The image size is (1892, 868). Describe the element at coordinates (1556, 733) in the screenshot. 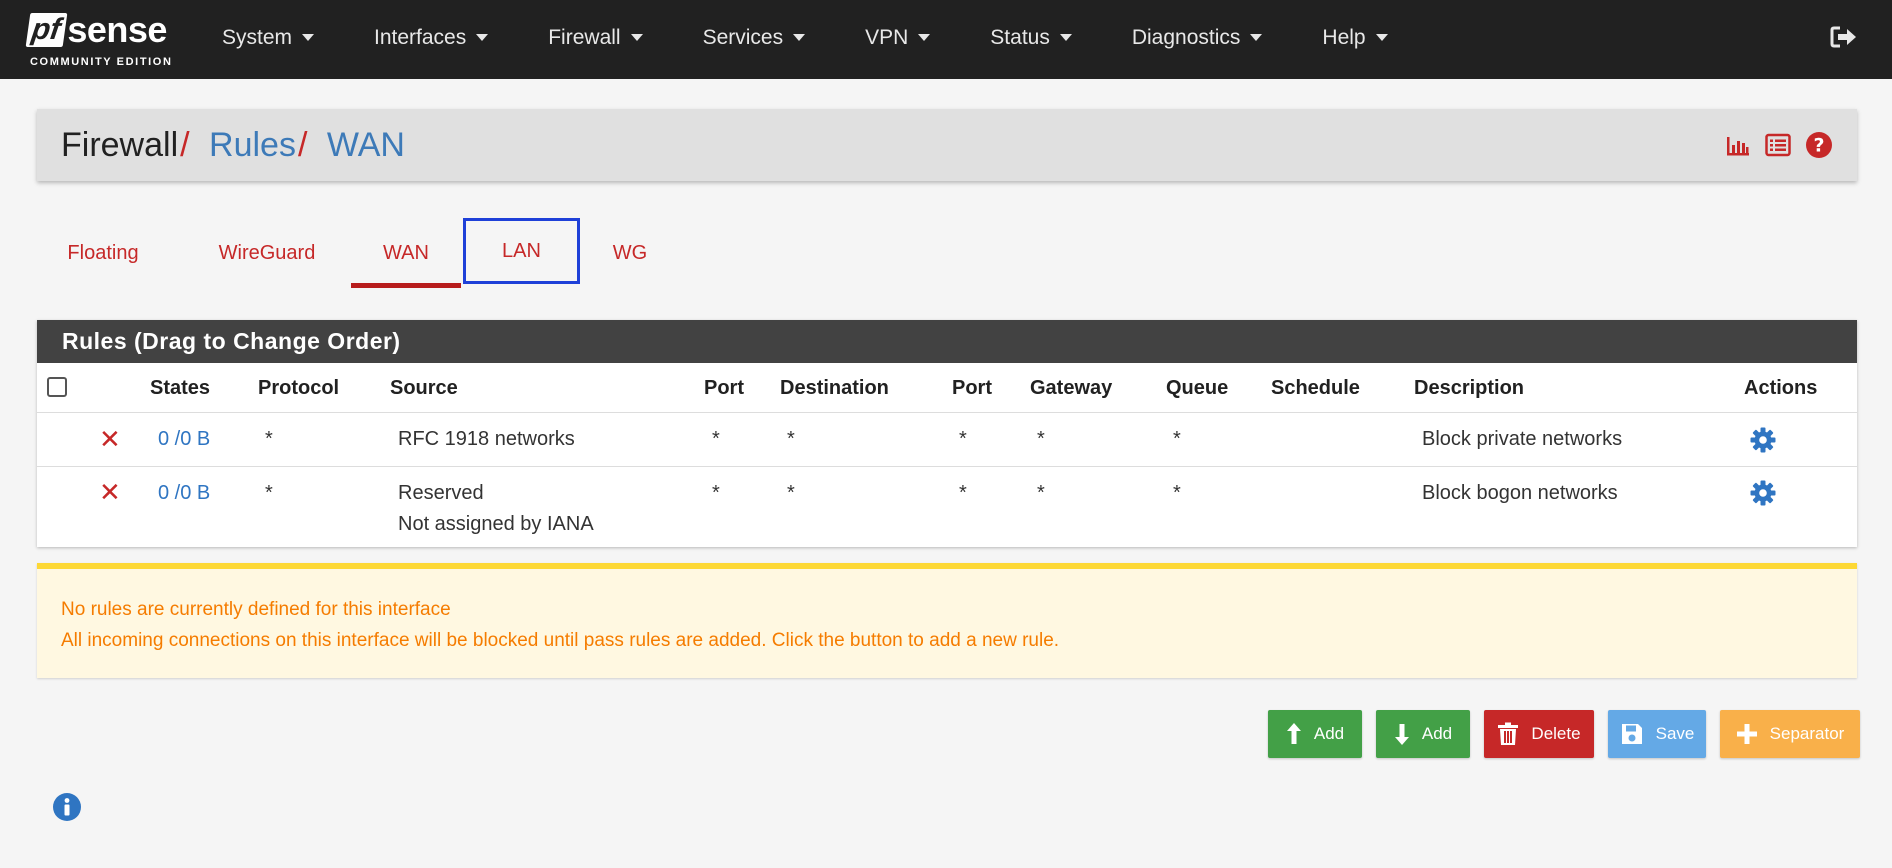

I see `delete-label: Delete` at that location.